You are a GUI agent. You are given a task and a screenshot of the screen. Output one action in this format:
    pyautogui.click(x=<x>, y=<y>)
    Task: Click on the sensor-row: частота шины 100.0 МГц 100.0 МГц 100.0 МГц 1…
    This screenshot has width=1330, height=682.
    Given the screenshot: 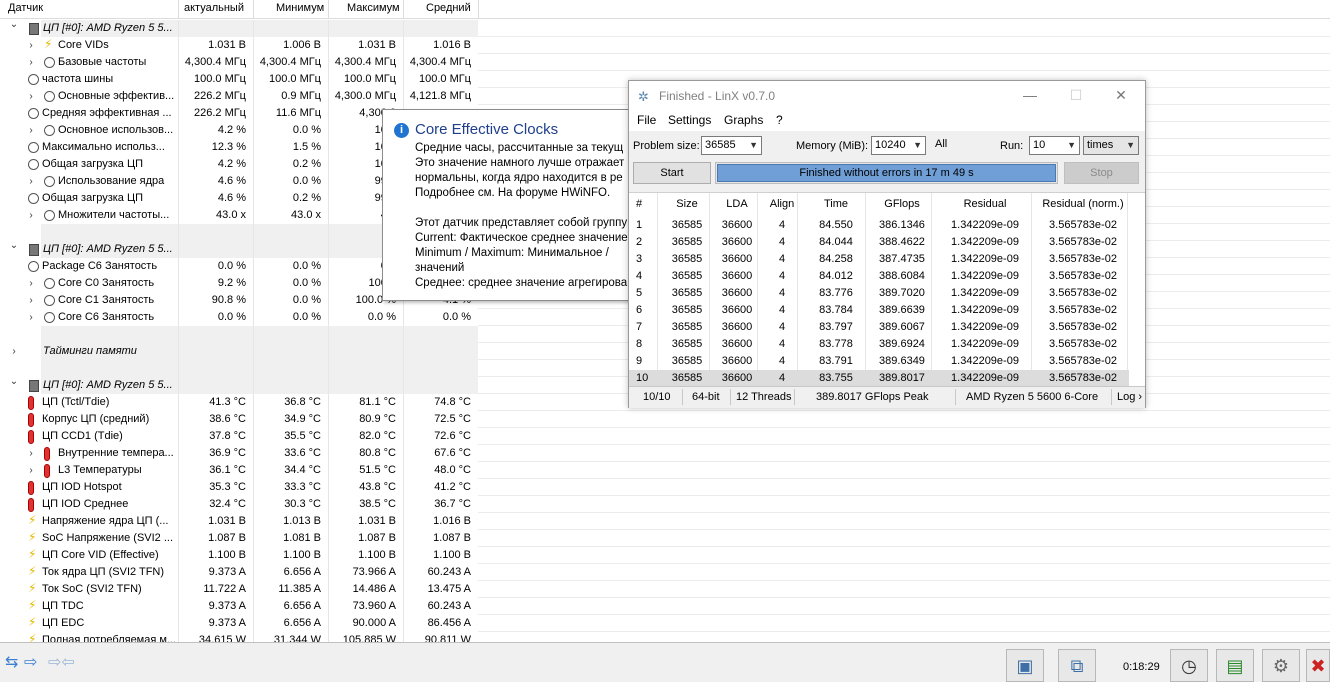 What is the action you would take?
    pyautogui.click(x=239, y=79)
    